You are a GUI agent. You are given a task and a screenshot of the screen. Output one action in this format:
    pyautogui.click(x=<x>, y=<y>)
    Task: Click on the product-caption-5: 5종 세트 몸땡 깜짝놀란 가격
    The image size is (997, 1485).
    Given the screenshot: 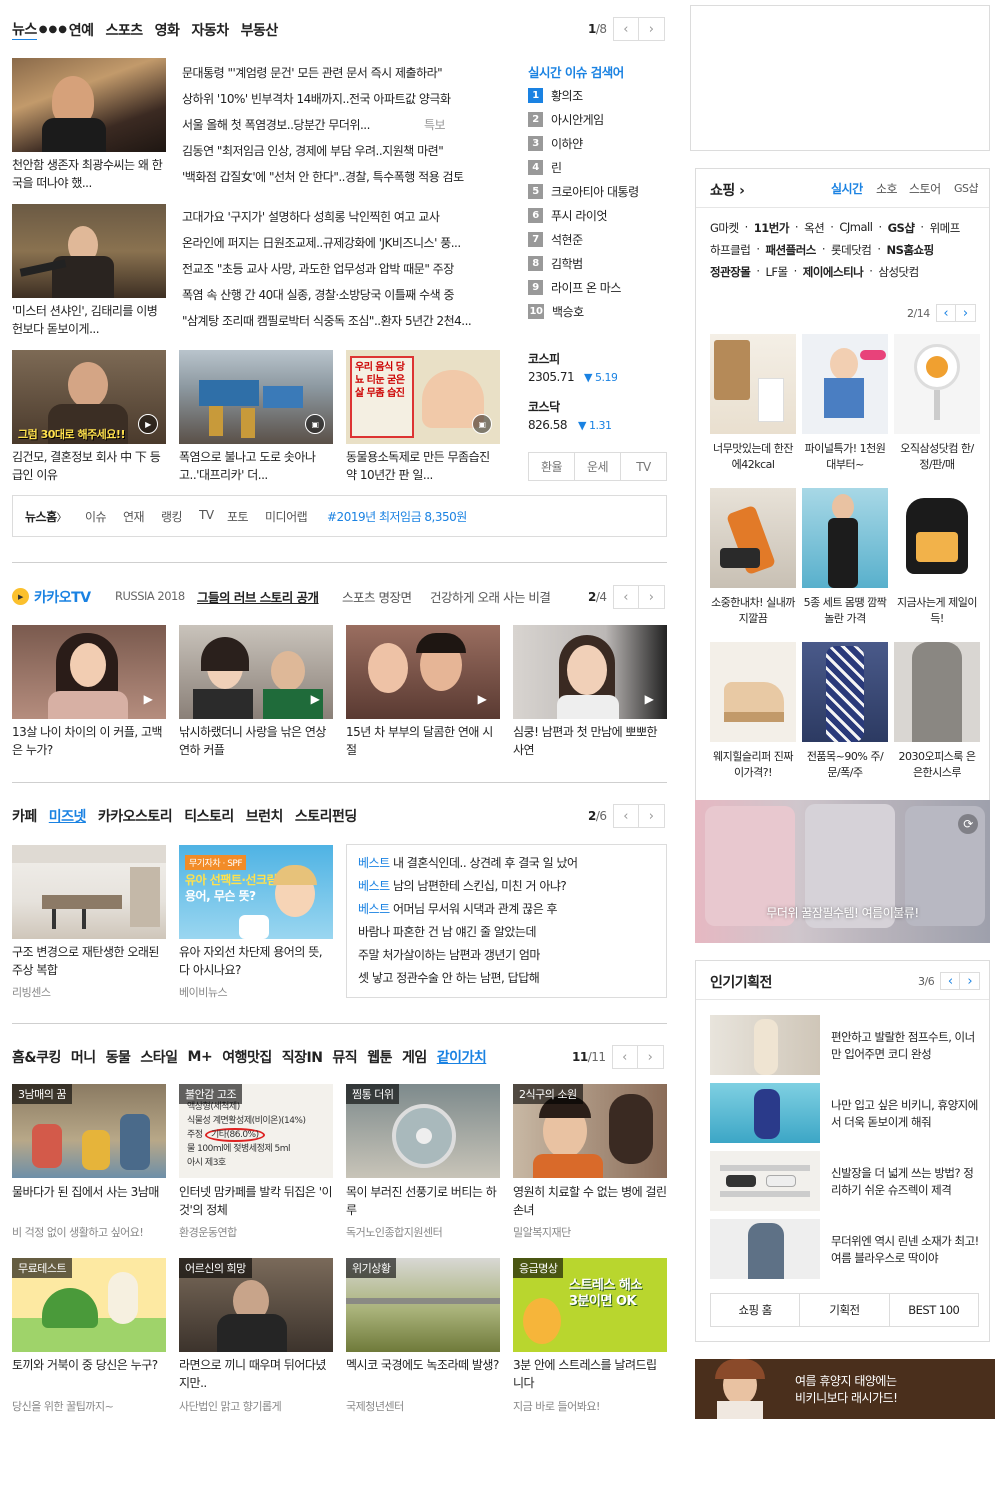 What is the action you would take?
    pyautogui.click(x=845, y=611)
    